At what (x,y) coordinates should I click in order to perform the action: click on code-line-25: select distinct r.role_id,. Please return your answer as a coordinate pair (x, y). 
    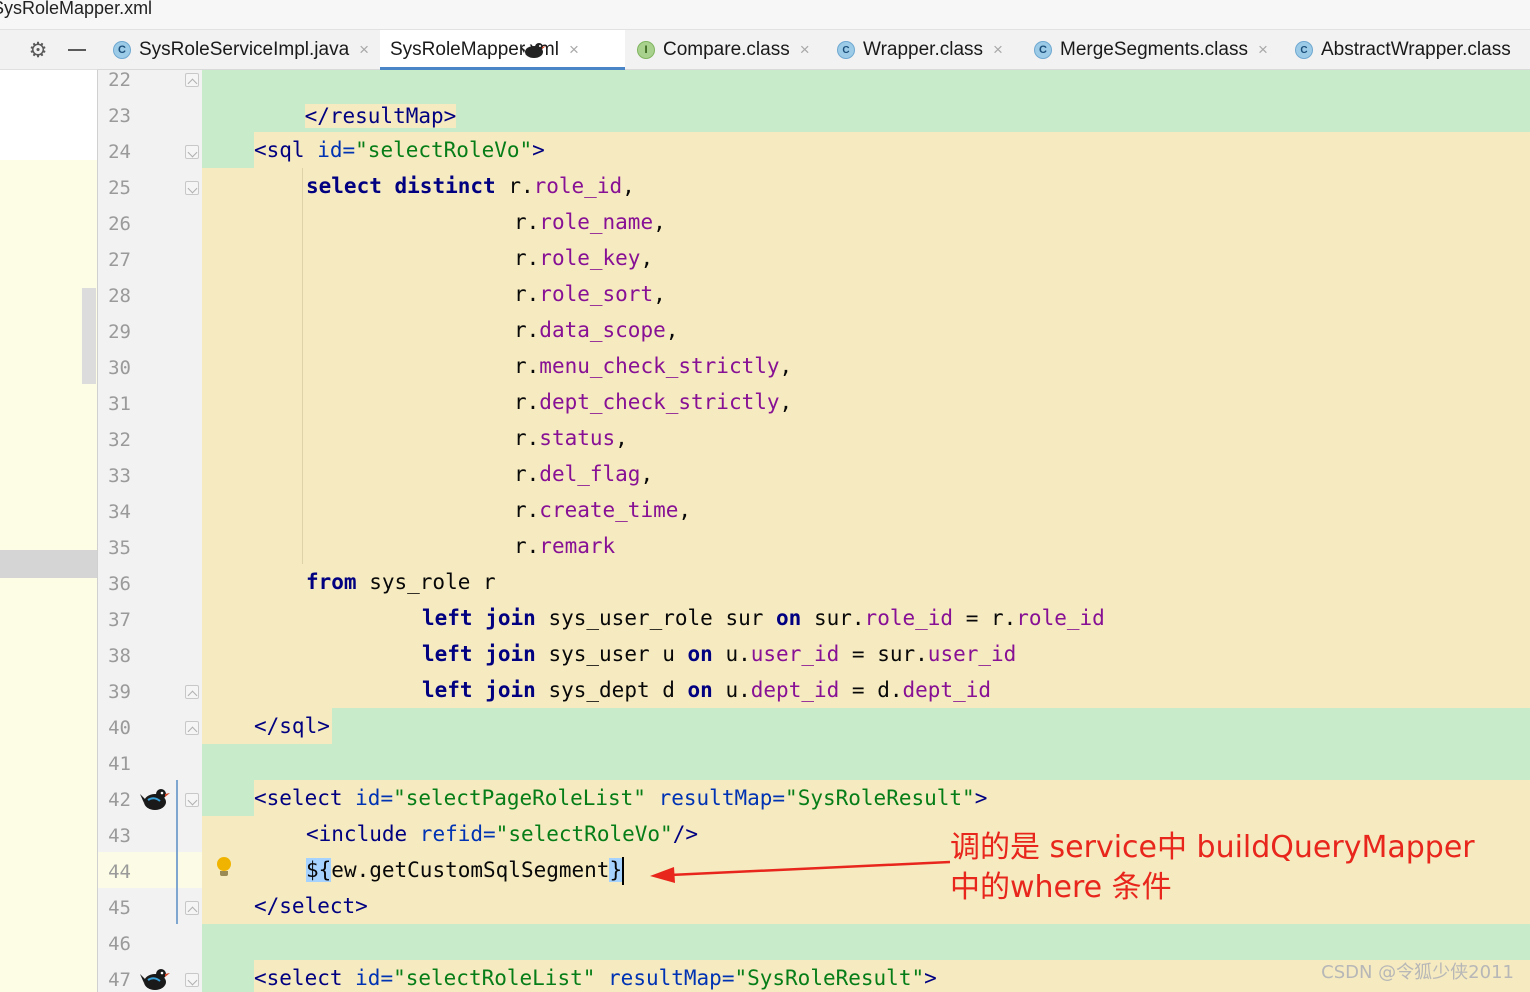
    Looking at the image, I should click on (470, 186).